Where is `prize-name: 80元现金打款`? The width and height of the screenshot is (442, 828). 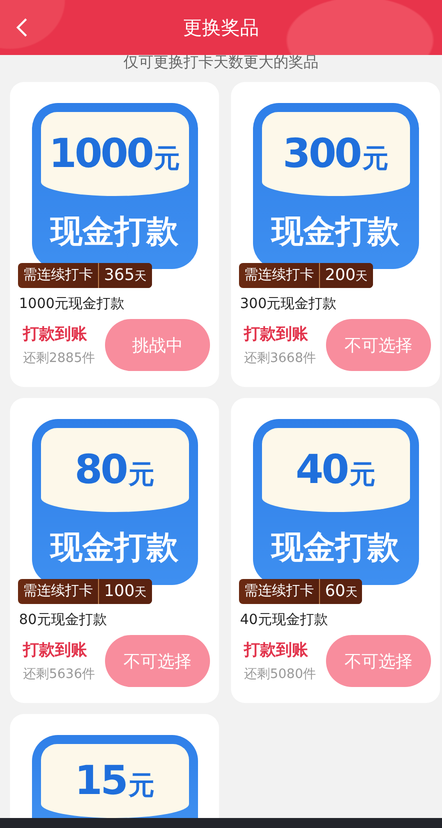
prize-name: 80元现金打款 is located at coordinates (63, 620).